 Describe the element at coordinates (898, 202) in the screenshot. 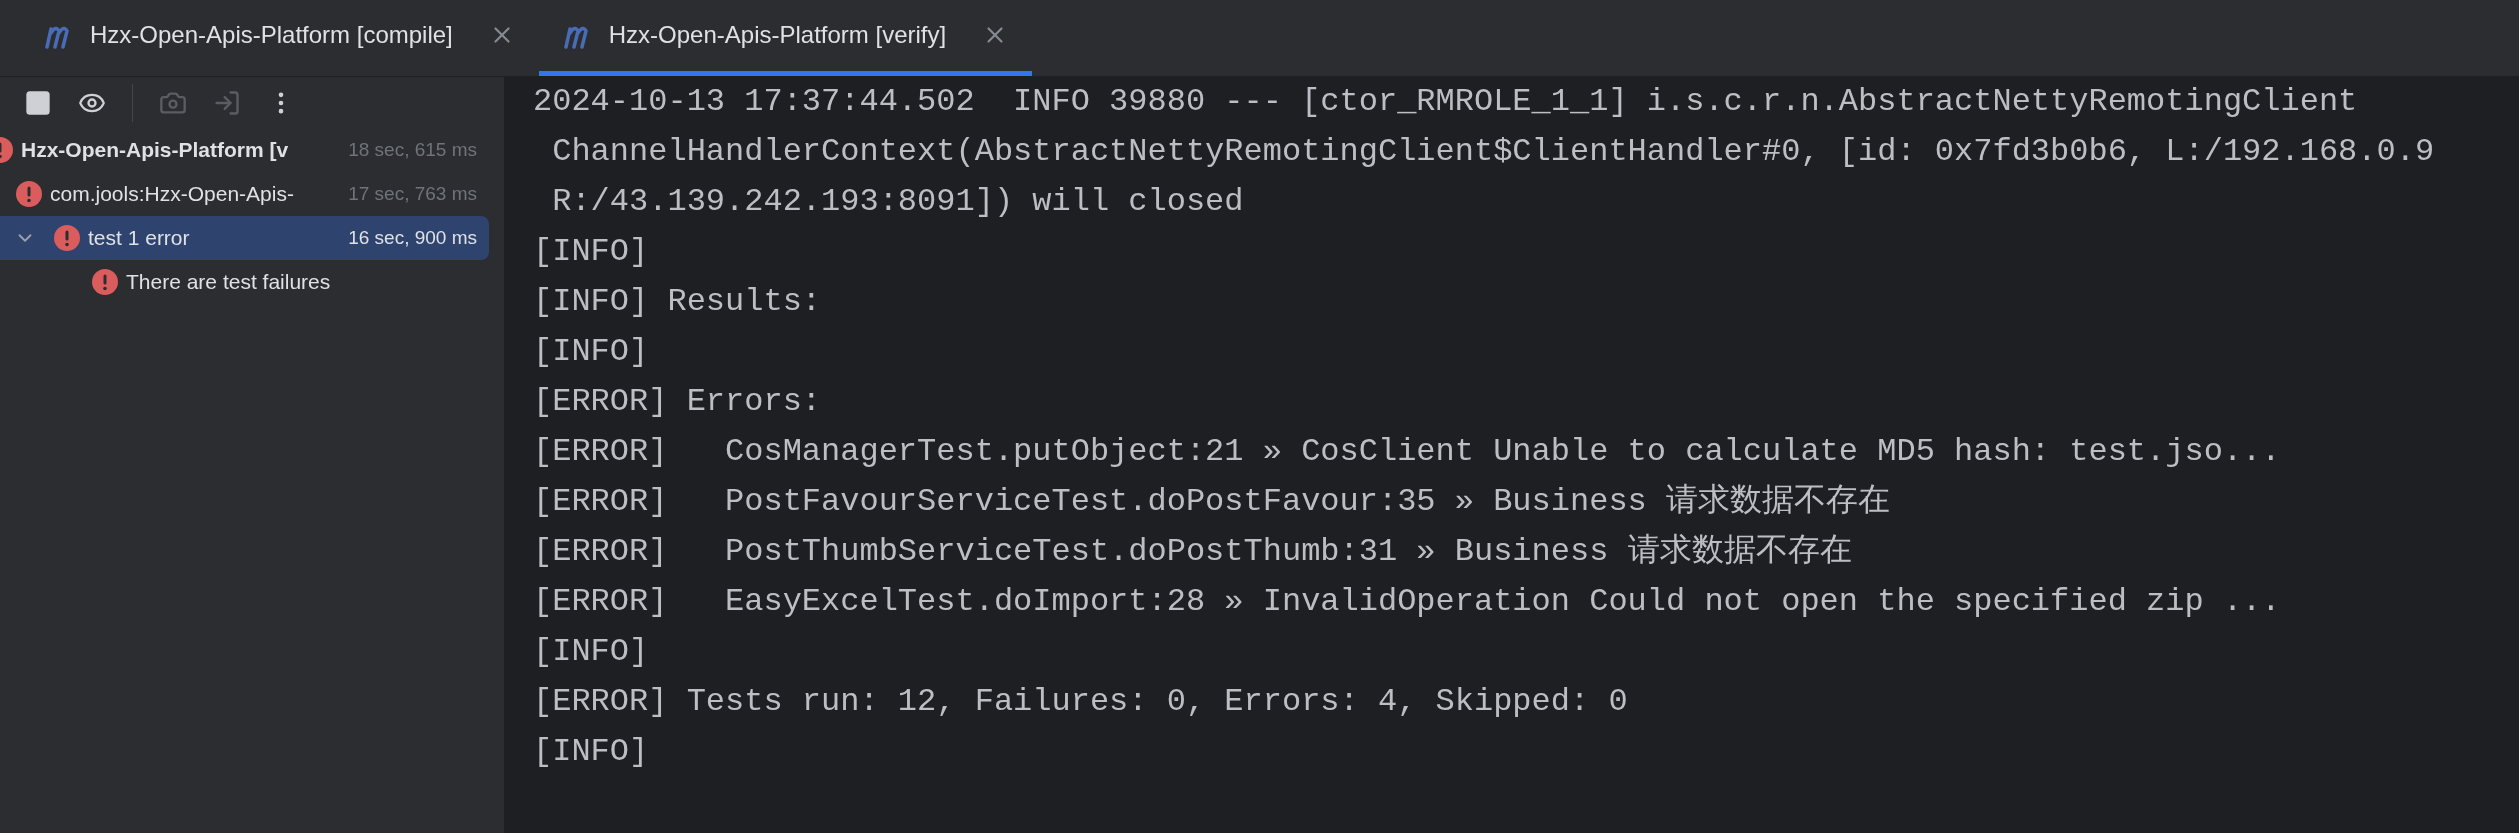

I see `console-line: R:/43.139.242.193:8091]) will closed` at that location.